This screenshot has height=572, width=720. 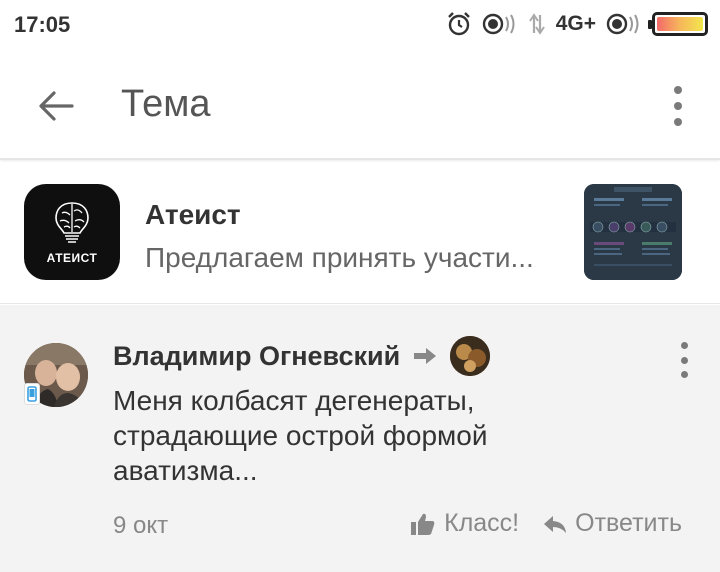 I want to click on like-label: Класс!, so click(x=482, y=523).